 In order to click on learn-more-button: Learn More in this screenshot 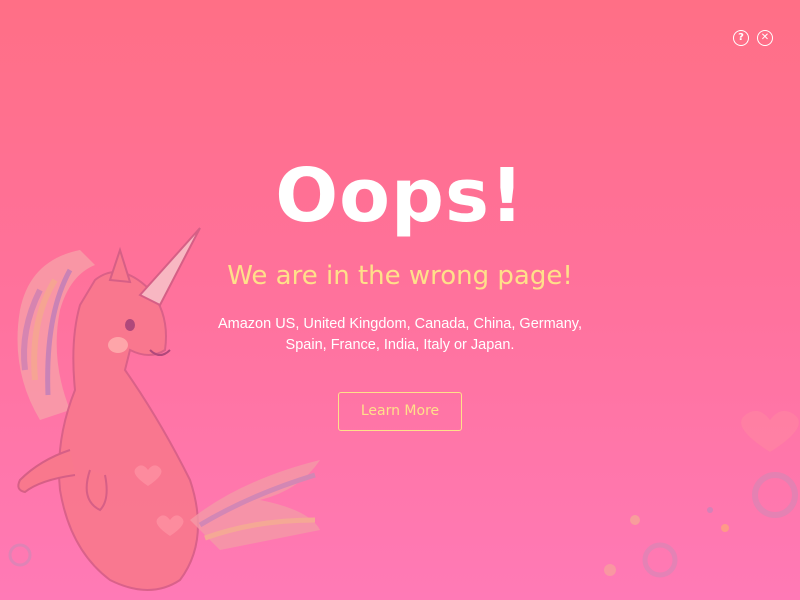, I will do `click(400, 411)`.